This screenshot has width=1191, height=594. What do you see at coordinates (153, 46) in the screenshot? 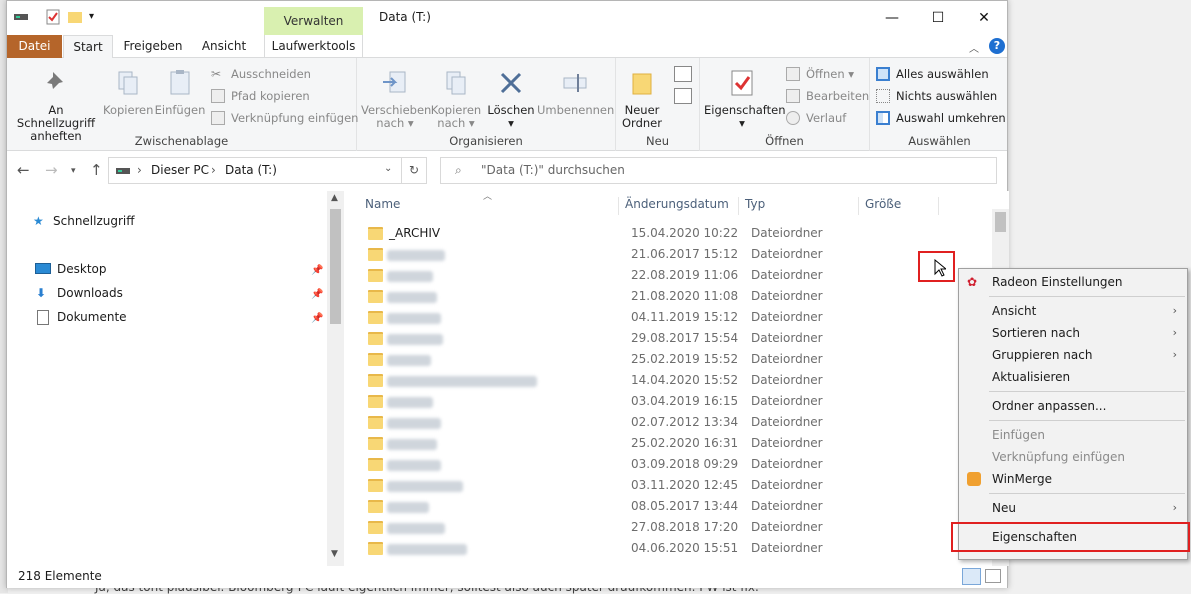
I see `tab-freigeben: Freigeben` at bounding box center [153, 46].